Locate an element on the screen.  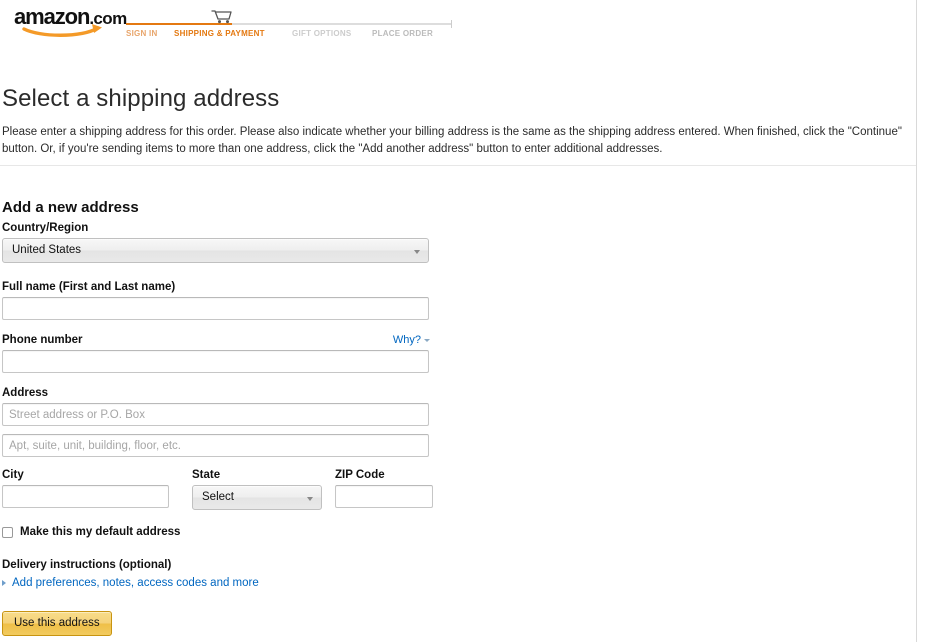
progress-step-gift-options: GIFT OPTIONS is located at coordinates (322, 33).